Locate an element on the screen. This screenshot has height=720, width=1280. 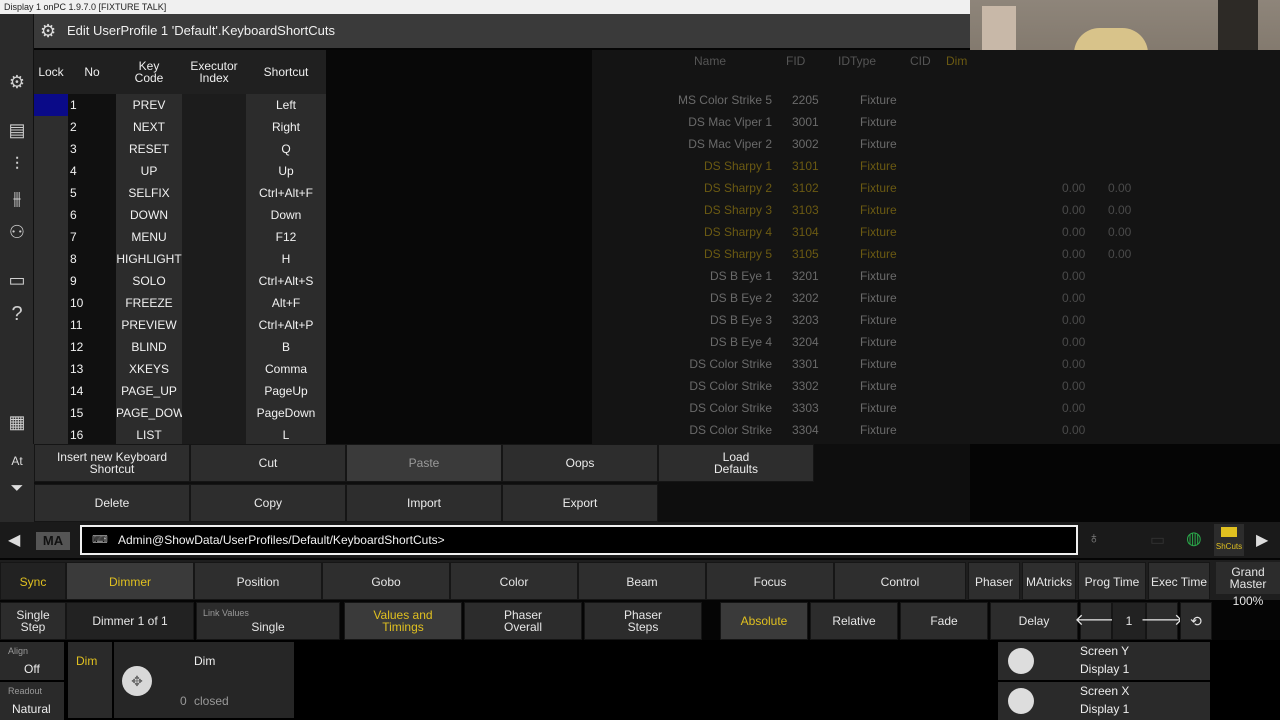
key-code-cell: BLIND is located at coordinates (149, 347).